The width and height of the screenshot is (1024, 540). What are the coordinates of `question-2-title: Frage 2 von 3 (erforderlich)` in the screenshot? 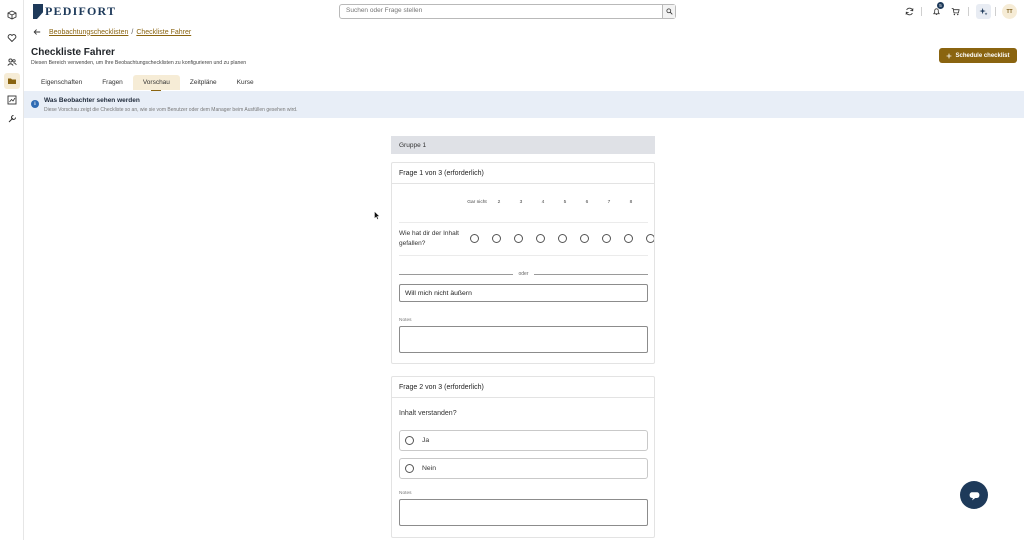 It's located at (523, 387).